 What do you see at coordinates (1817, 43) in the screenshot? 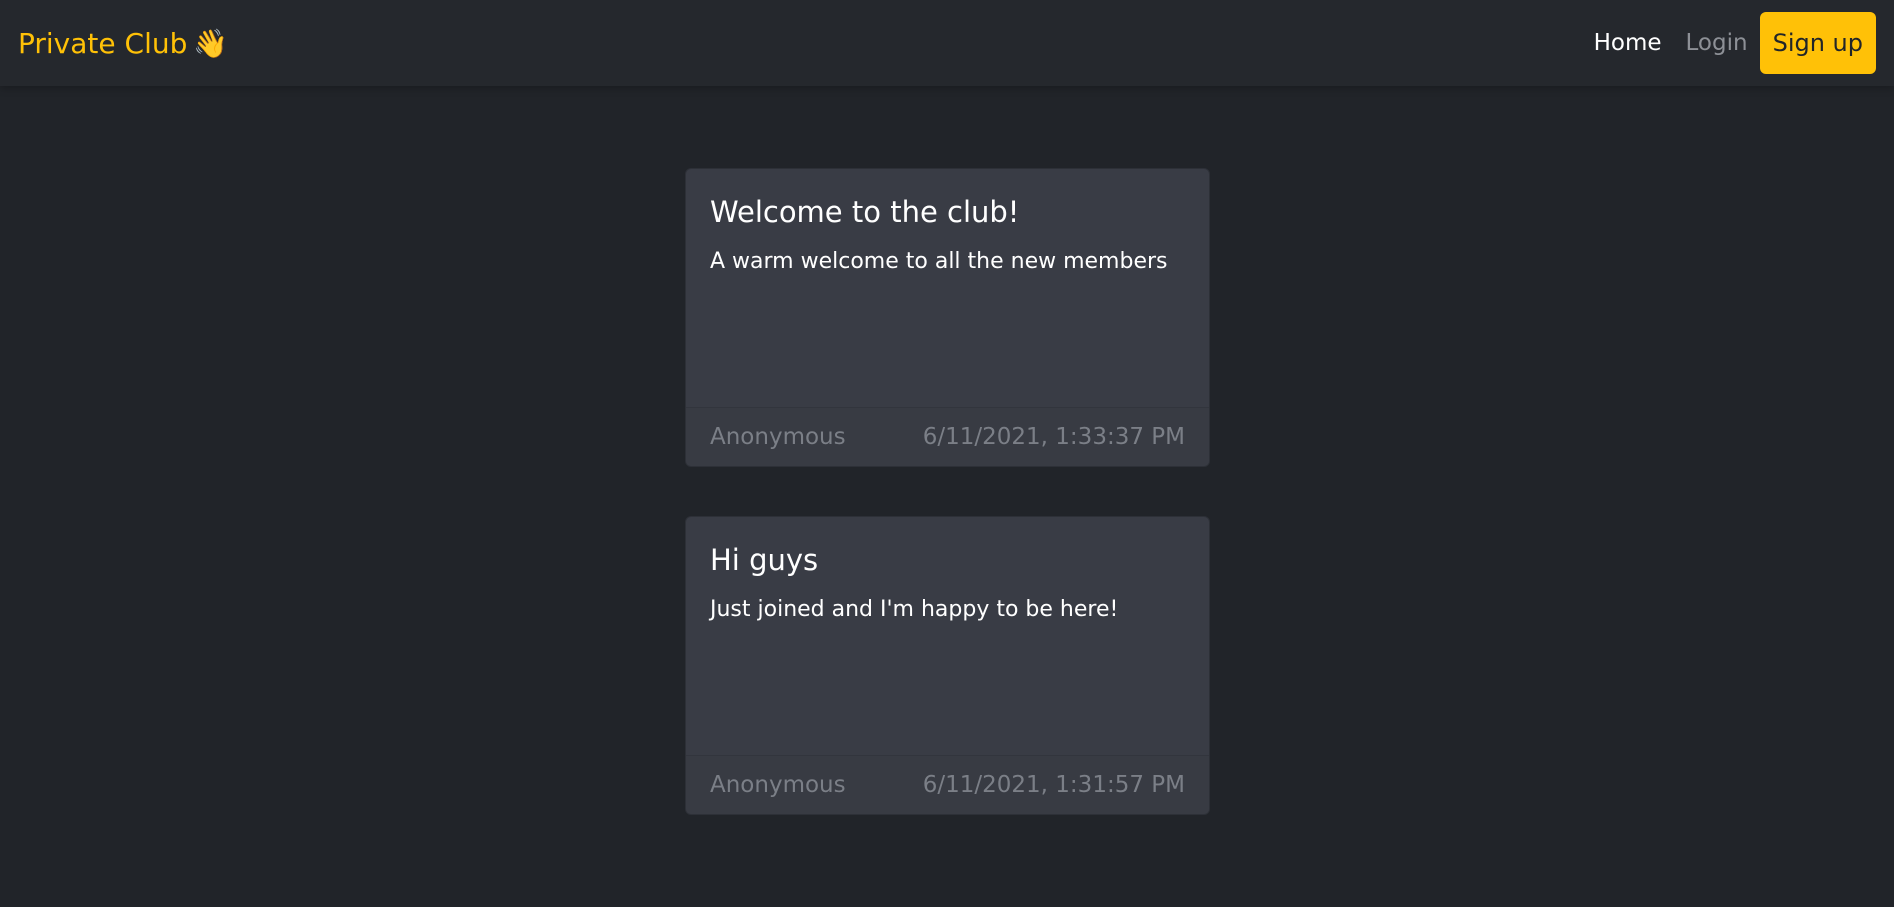
I see `signup-button: Sign up` at bounding box center [1817, 43].